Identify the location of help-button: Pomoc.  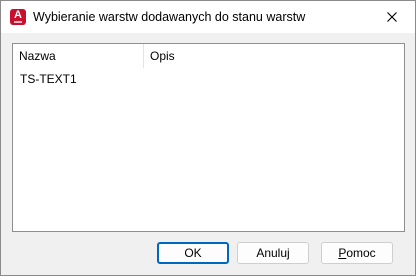
(357, 253).